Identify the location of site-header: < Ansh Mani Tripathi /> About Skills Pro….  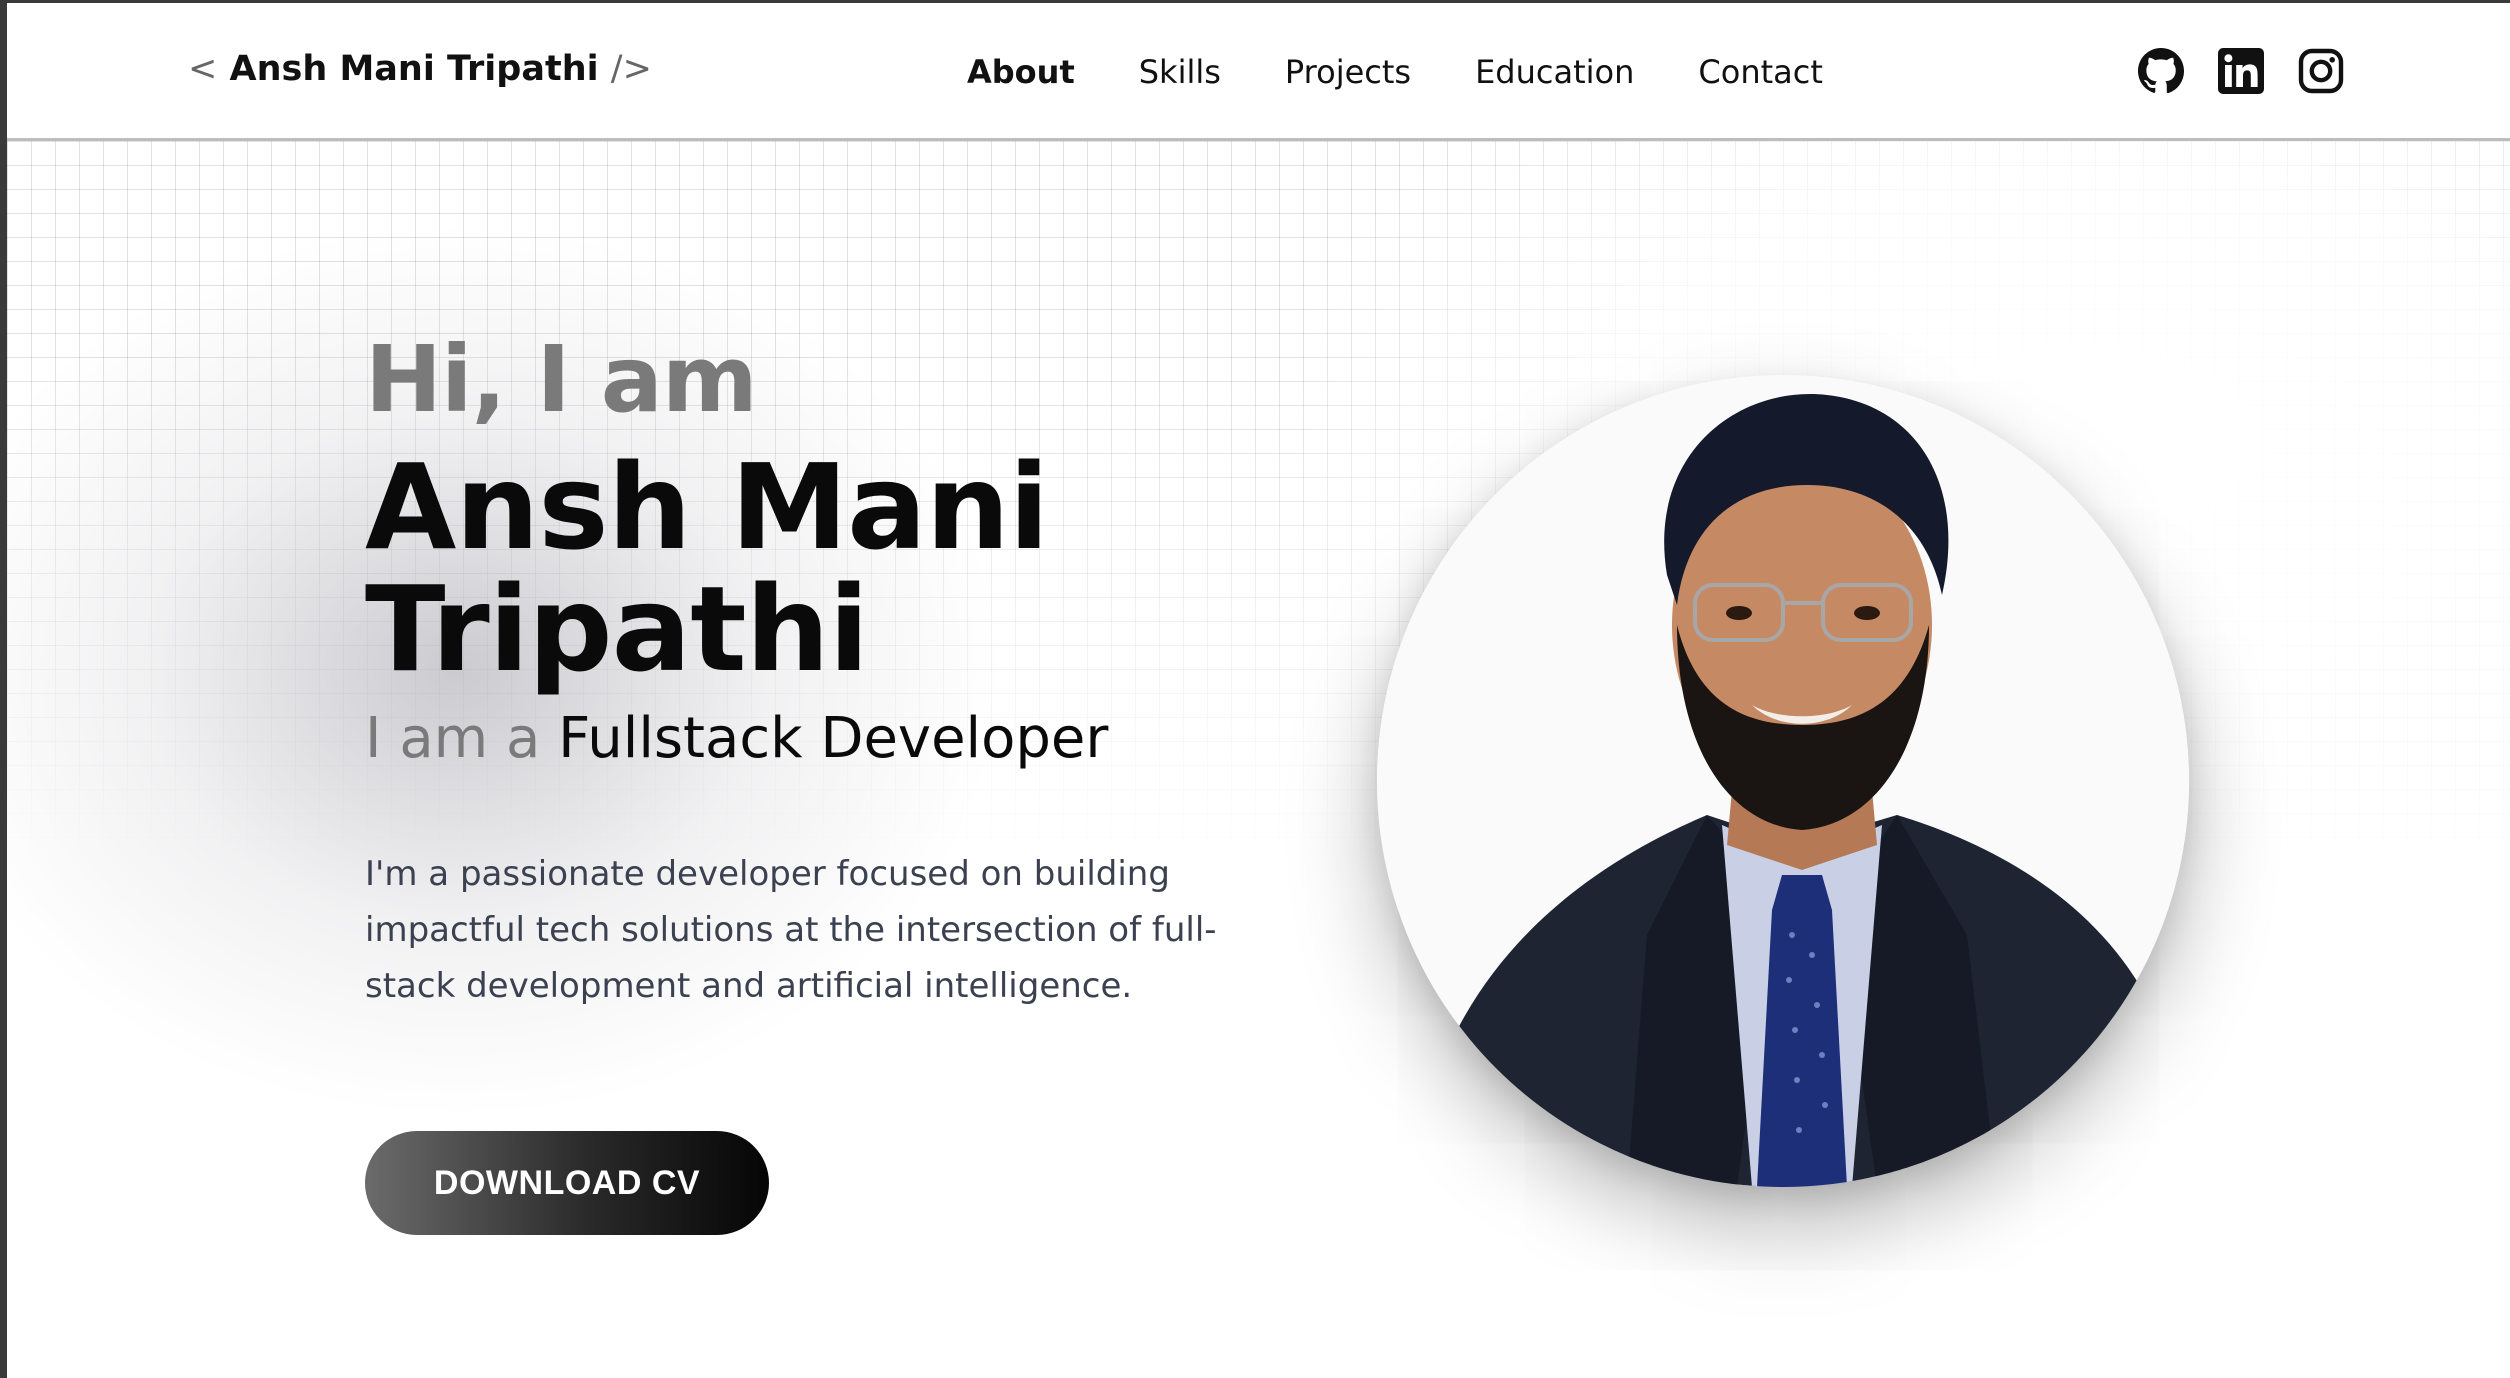
(1258, 72).